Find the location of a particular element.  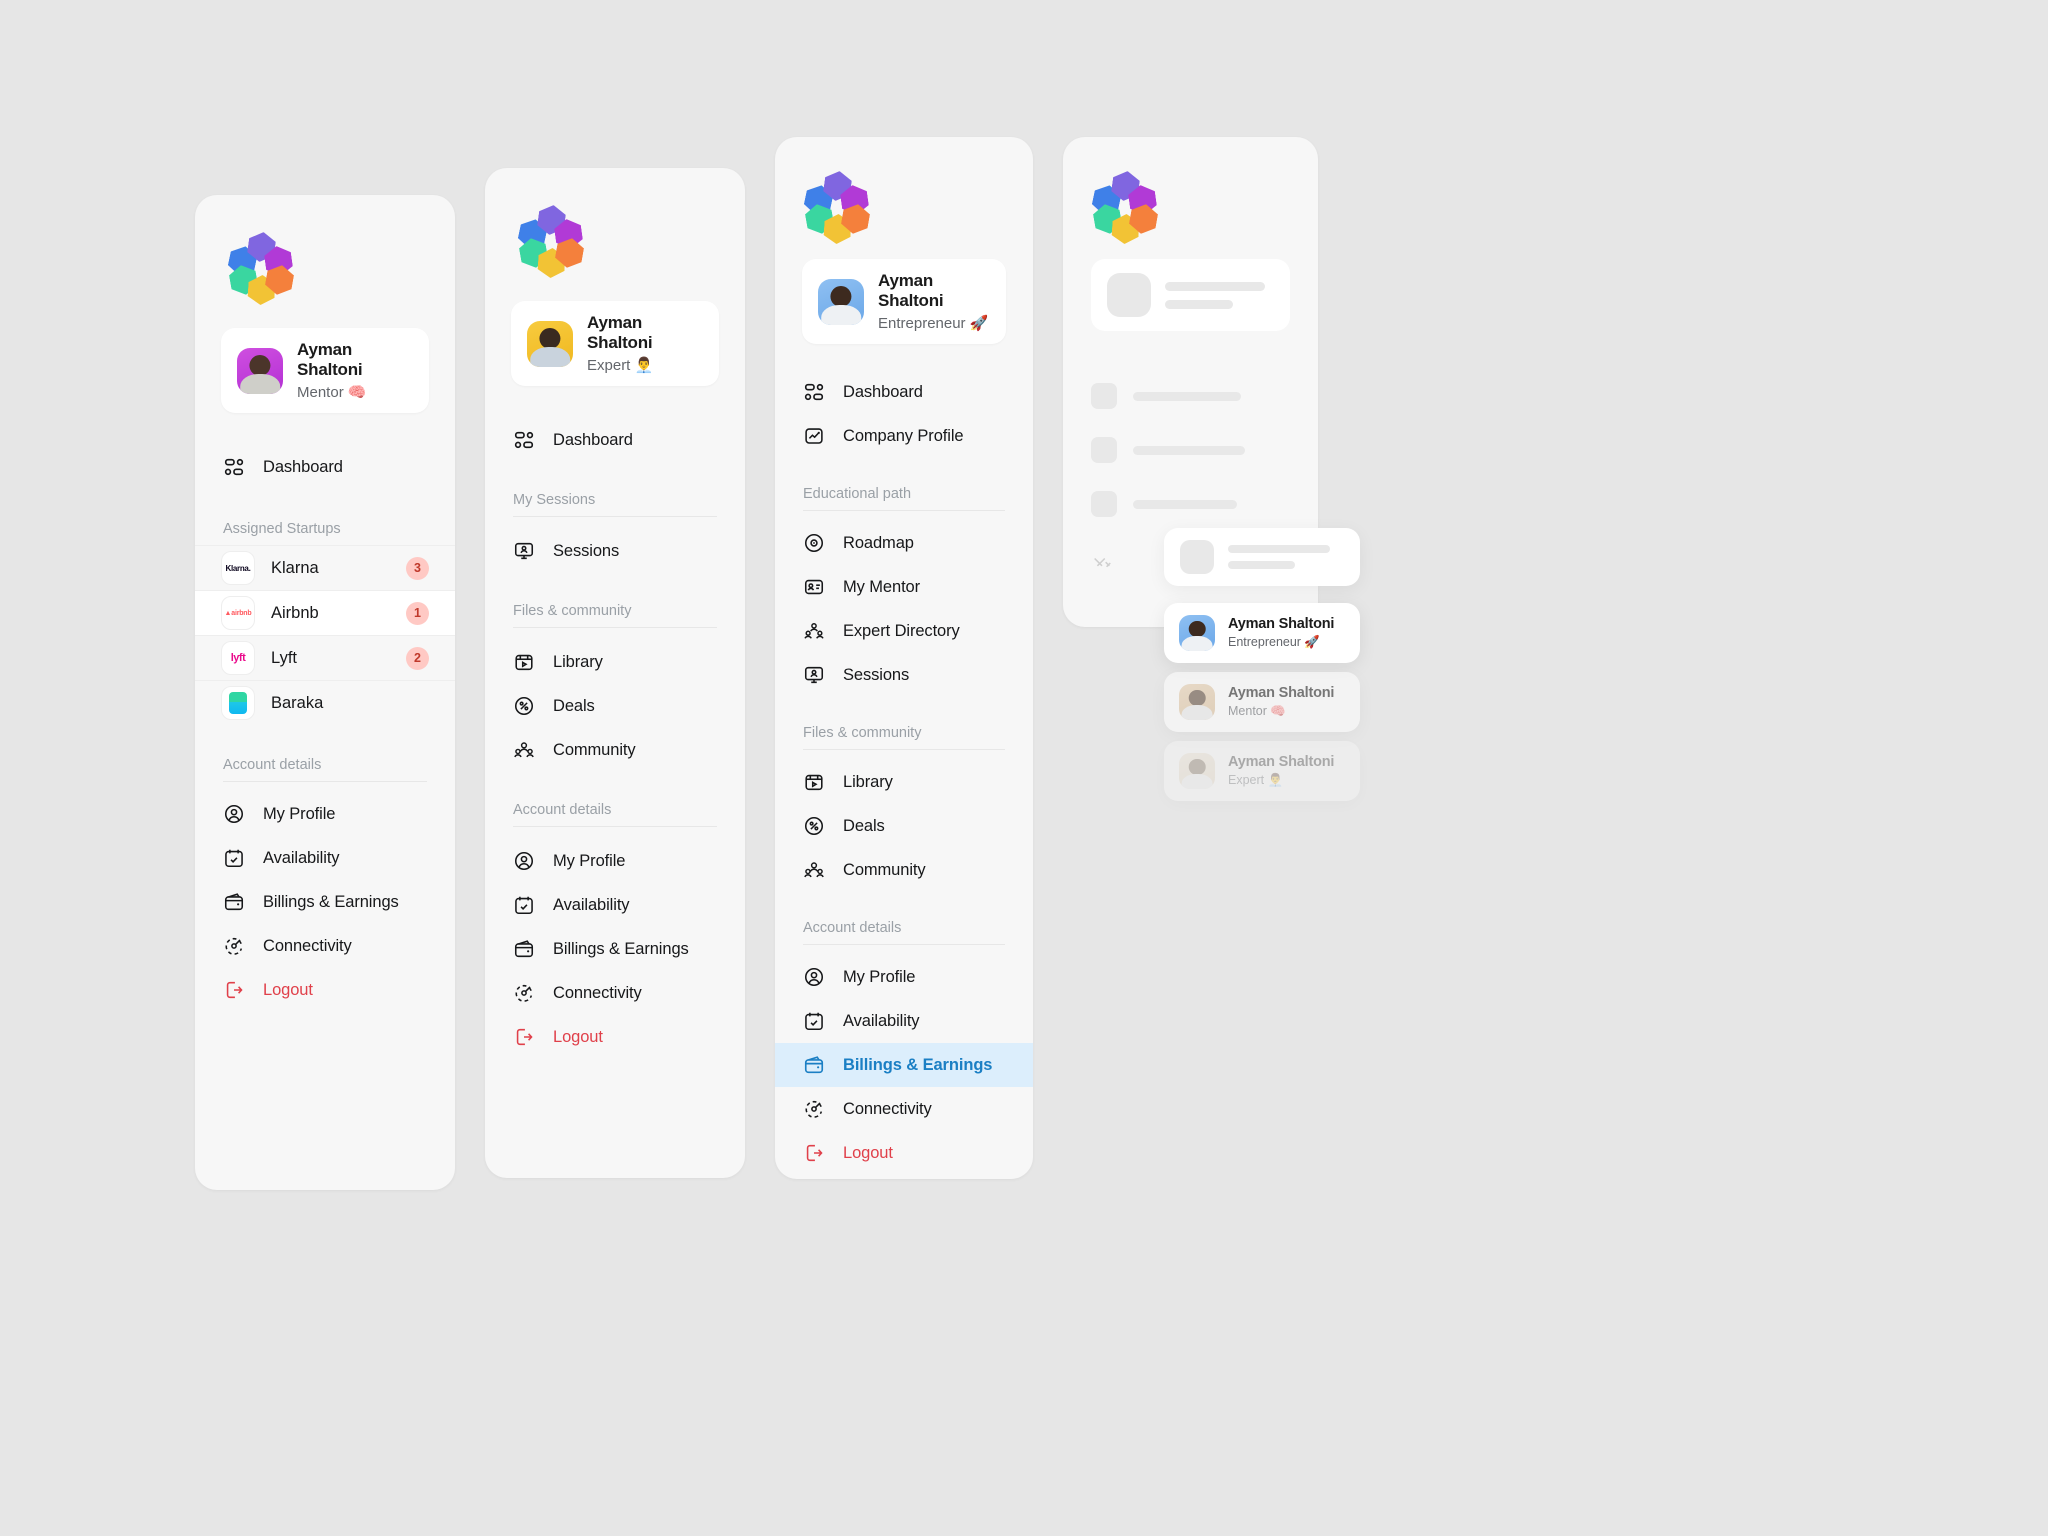

switcher-role: Expert 👨‍💼 is located at coordinates (1256, 780).